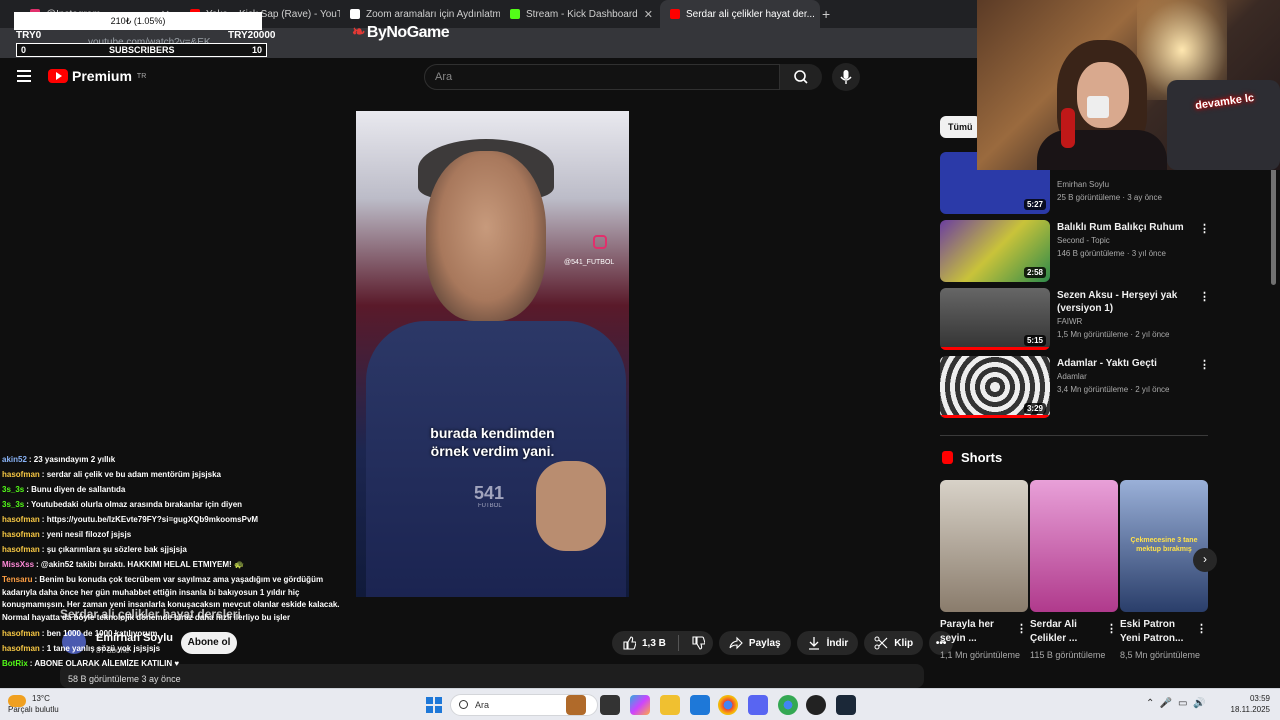  Describe the element at coordinates (355, 14) in the screenshot. I see `page-icon` at that location.